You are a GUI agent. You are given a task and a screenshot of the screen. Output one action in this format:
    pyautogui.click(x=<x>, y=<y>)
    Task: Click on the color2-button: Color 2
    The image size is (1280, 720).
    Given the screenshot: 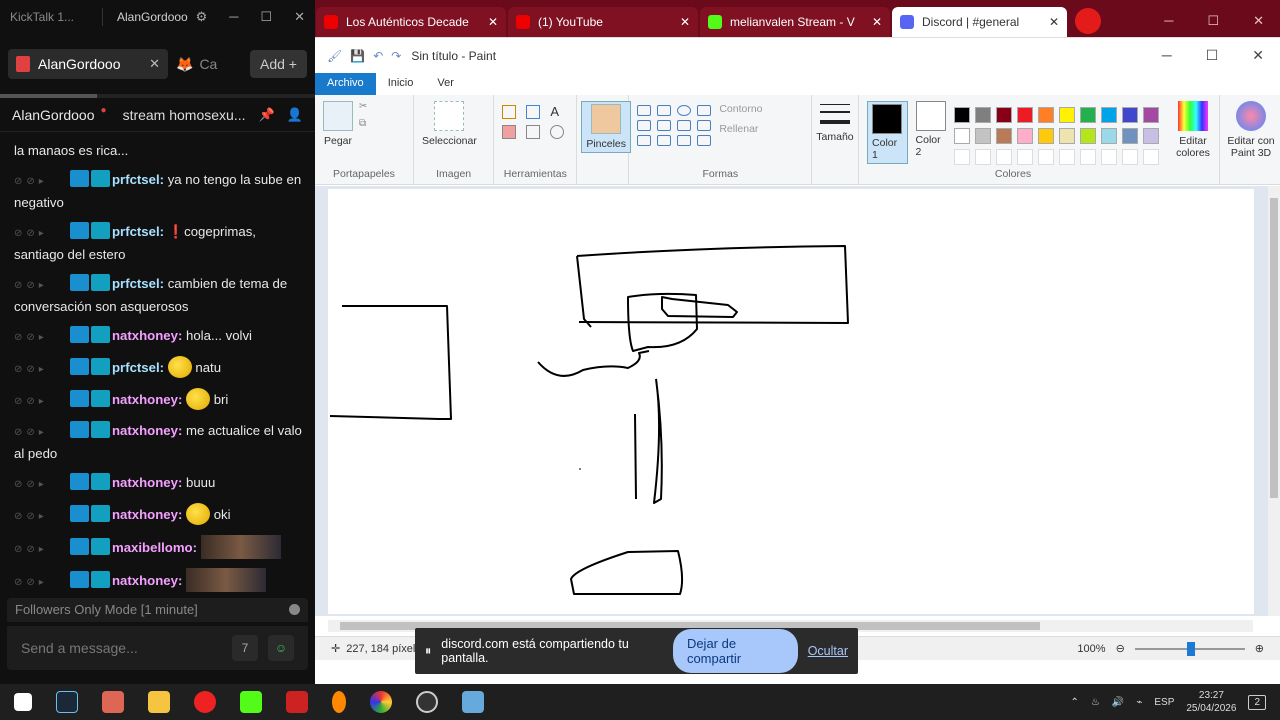 What is the action you would take?
    pyautogui.click(x=931, y=129)
    